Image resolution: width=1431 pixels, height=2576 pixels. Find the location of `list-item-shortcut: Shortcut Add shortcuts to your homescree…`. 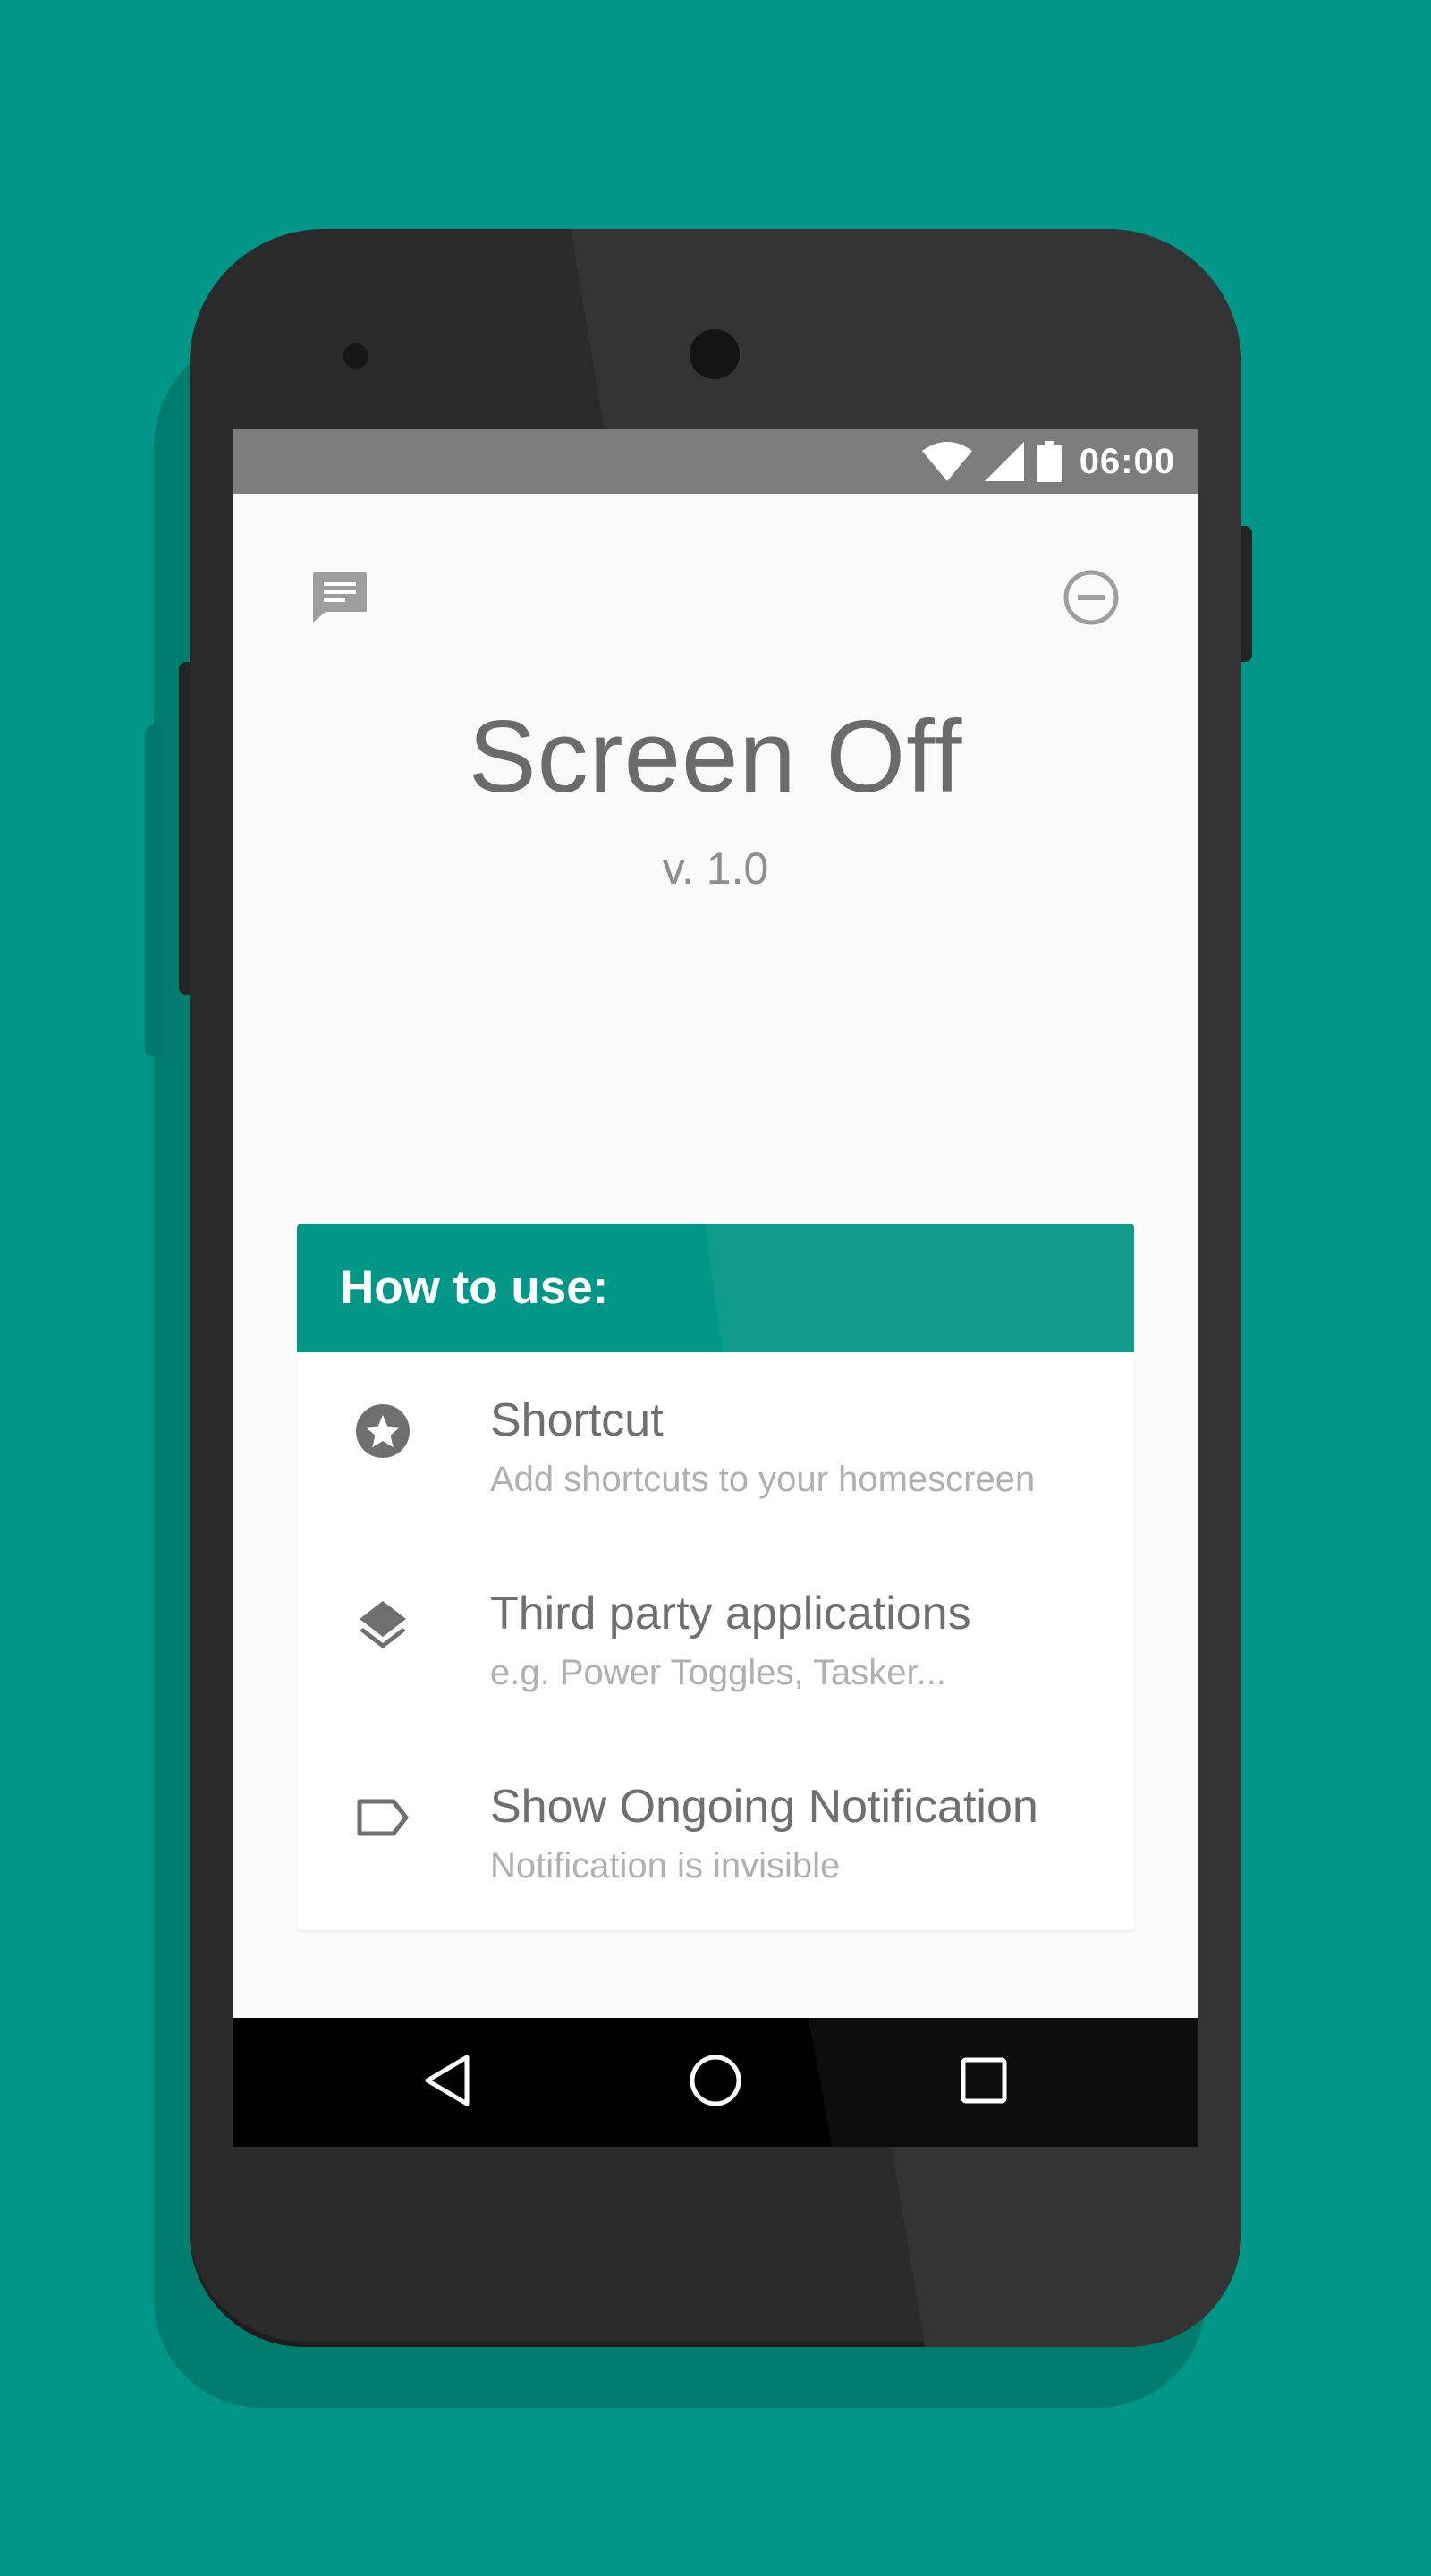

list-item-shortcut: Shortcut Add shortcuts to your homescree… is located at coordinates (716, 1449).